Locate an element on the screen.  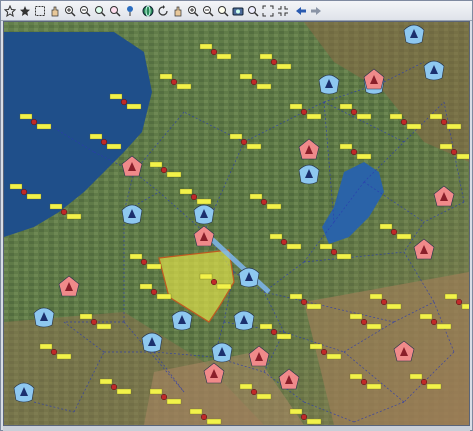
zoom-window-icon is located at coordinates (115, 11).